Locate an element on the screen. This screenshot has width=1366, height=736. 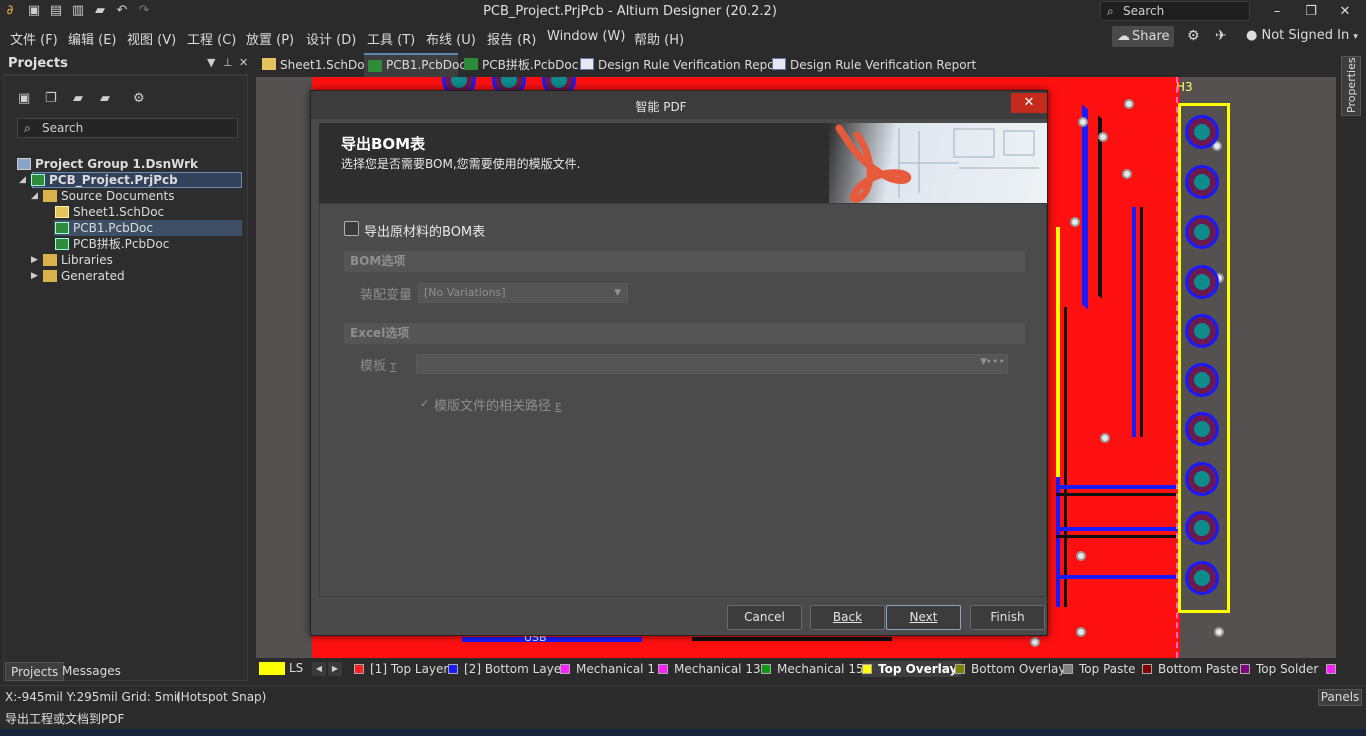
global-search-input: ⌕ Search is located at coordinates (1175, 11).